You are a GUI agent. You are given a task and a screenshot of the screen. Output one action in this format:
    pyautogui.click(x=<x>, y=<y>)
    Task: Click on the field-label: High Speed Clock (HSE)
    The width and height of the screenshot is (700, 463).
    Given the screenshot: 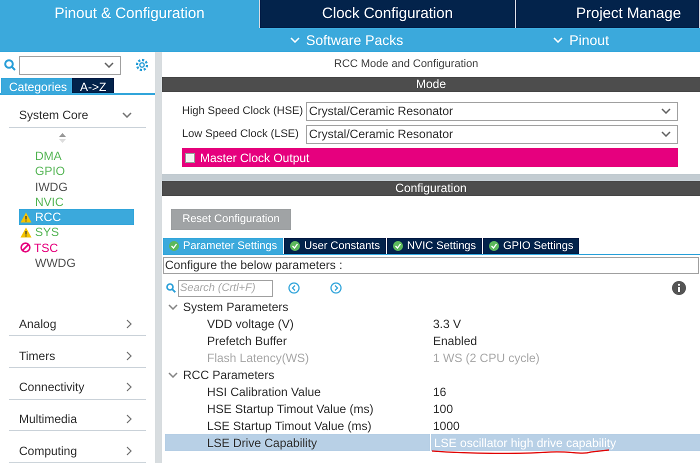 What is the action you would take?
    pyautogui.click(x=243, y=111)
    